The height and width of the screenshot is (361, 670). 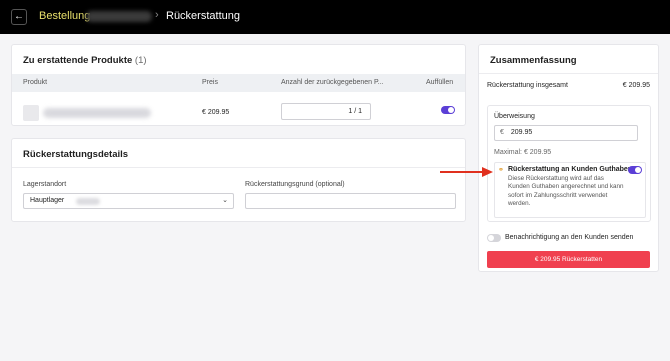 What do you see at coordinates (216, 112) in the screenshot?
I see `product-price: € 209.95` at bounding box center [216, 112].